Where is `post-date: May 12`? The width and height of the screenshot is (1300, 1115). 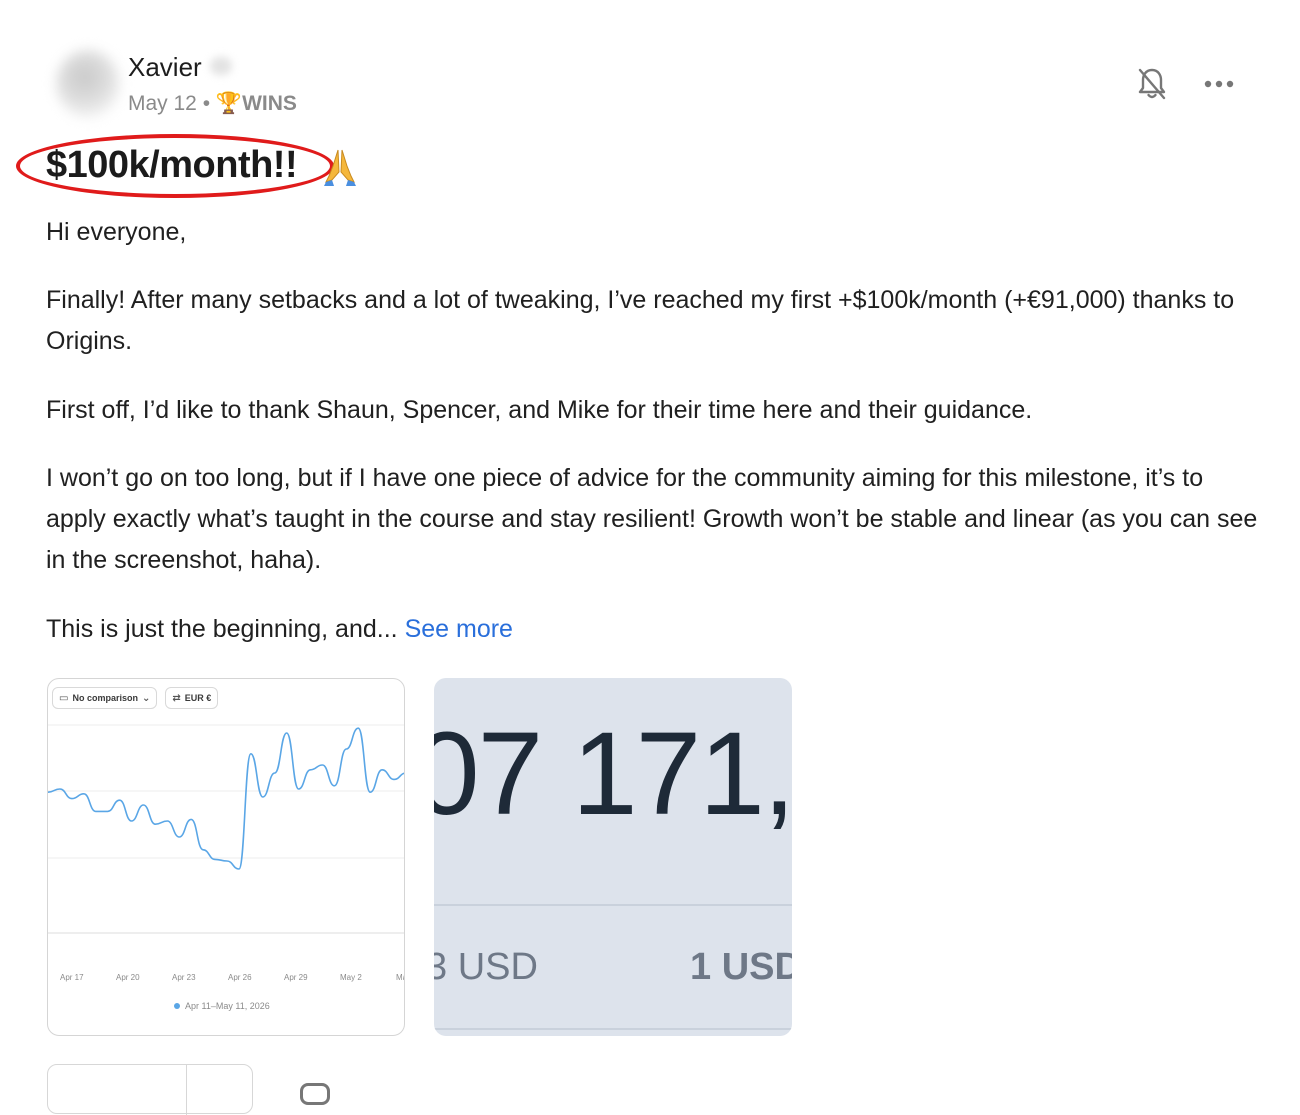 post-date: May 12 is located at coordinates (162, 103).